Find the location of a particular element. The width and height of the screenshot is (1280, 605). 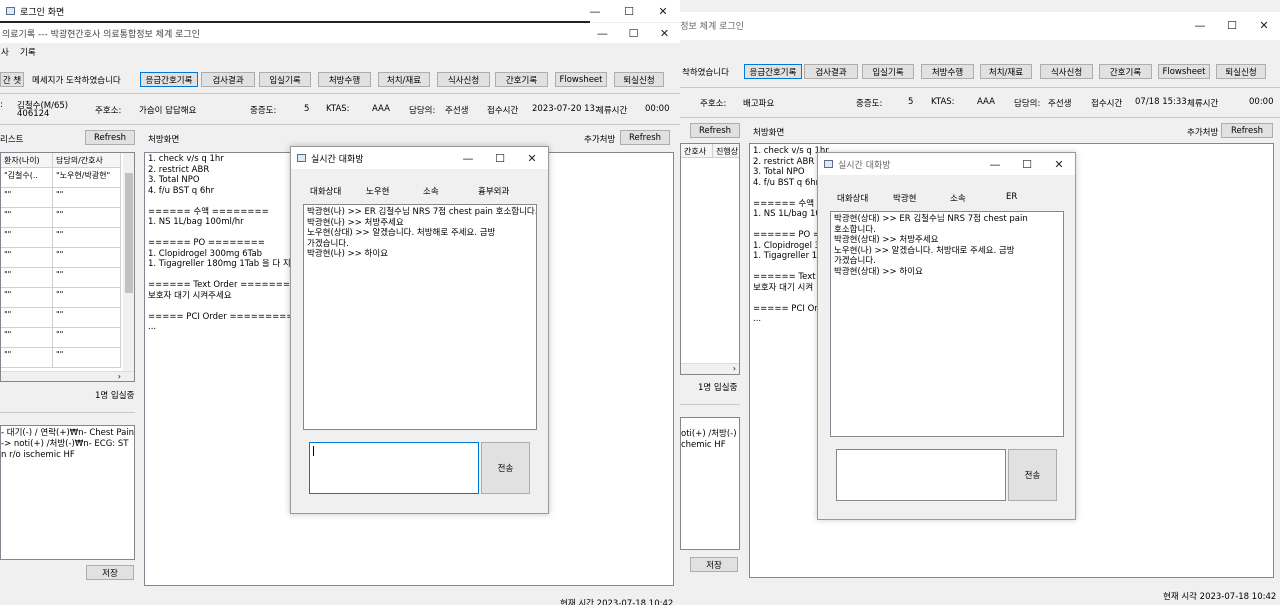

right-toolbar-button: 식사신청 is located at coordinates (1066, 71).